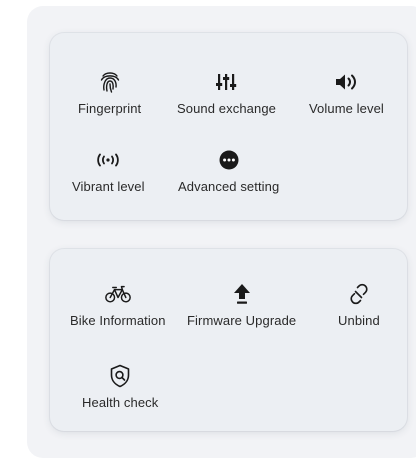 This screenshot has width=416, height=461. I want to click on fingerprint-label: Fingerprint, so click(110, 108).